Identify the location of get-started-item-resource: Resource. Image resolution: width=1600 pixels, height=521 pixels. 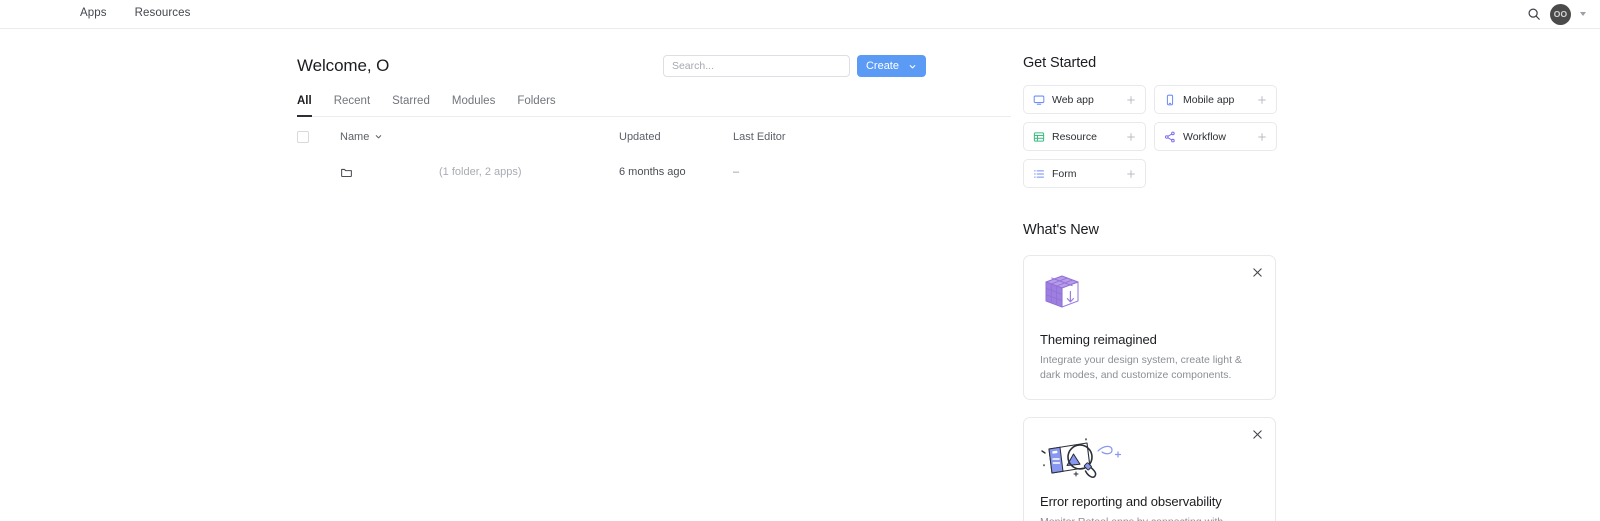
(1084, 136).